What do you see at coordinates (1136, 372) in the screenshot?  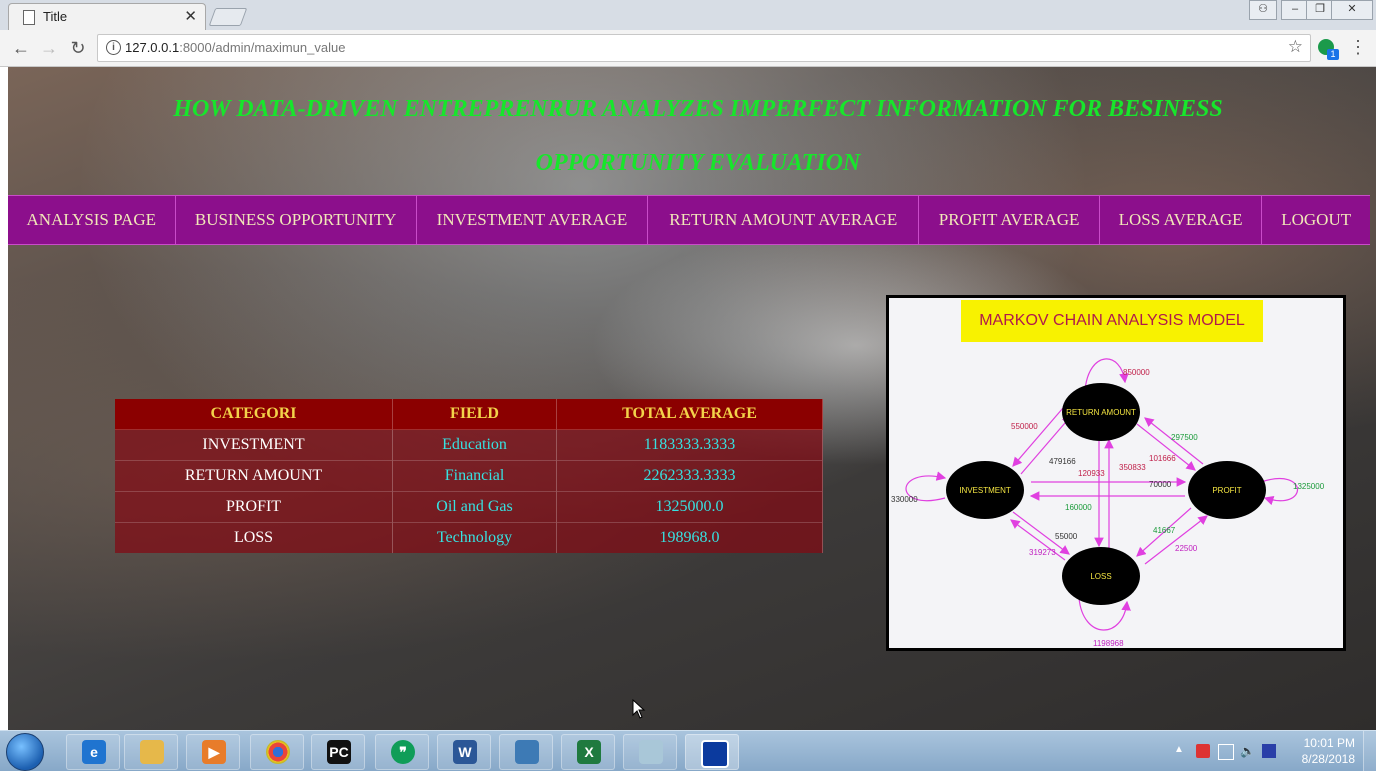 I see `edge-label: 850000` at bounding box center [1136, 372].